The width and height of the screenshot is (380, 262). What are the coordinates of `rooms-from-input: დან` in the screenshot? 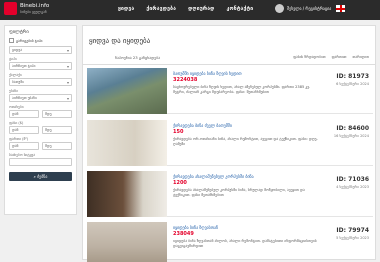 It's located at (24, 114).